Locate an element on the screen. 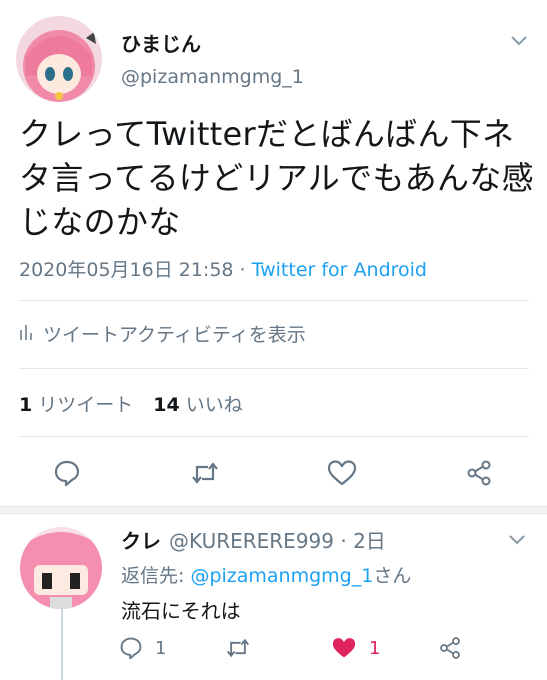 This screenshot has width=547, height=680. bar-chart-icon is located at coordinates (26, 333).